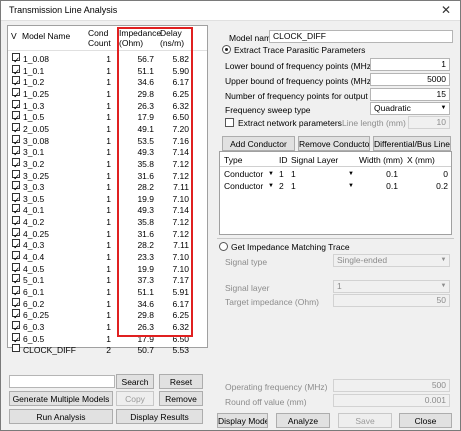 The width and height of the screenshot is (461, 431). I want to click on row-model-name: 3_0.08, so click(36, 140).